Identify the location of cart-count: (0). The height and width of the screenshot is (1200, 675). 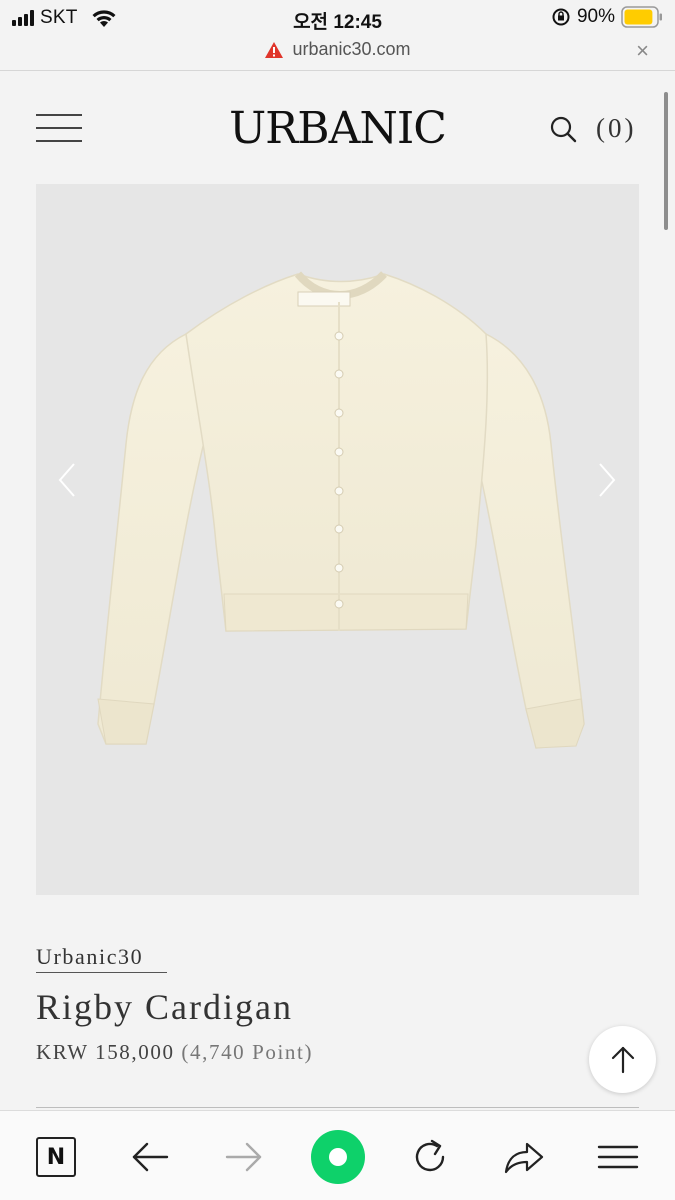
(616, 128).